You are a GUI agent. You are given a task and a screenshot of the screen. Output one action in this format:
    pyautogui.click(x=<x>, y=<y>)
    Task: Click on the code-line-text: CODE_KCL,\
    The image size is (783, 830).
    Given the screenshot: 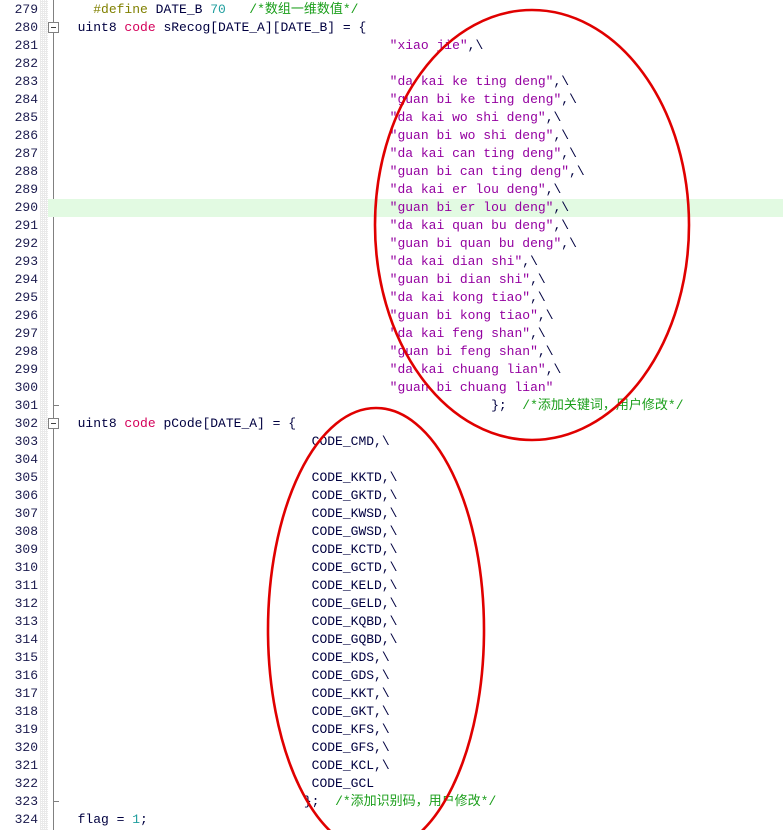 What is the action you would take?
    pyautogui.click(x=226, y=765)
    